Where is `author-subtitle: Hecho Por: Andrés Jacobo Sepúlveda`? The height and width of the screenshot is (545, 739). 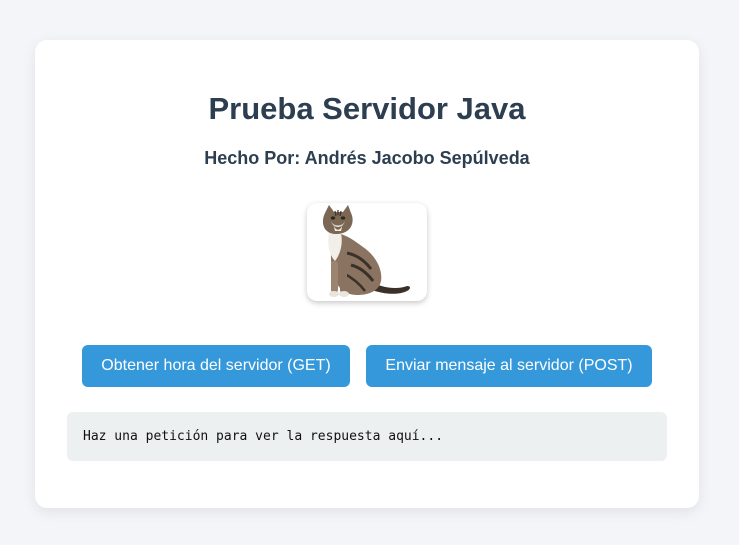
author-subtitle: Hecho Por: Andrés Jacobo Sepúlveda is located at coordinates (367, 158).